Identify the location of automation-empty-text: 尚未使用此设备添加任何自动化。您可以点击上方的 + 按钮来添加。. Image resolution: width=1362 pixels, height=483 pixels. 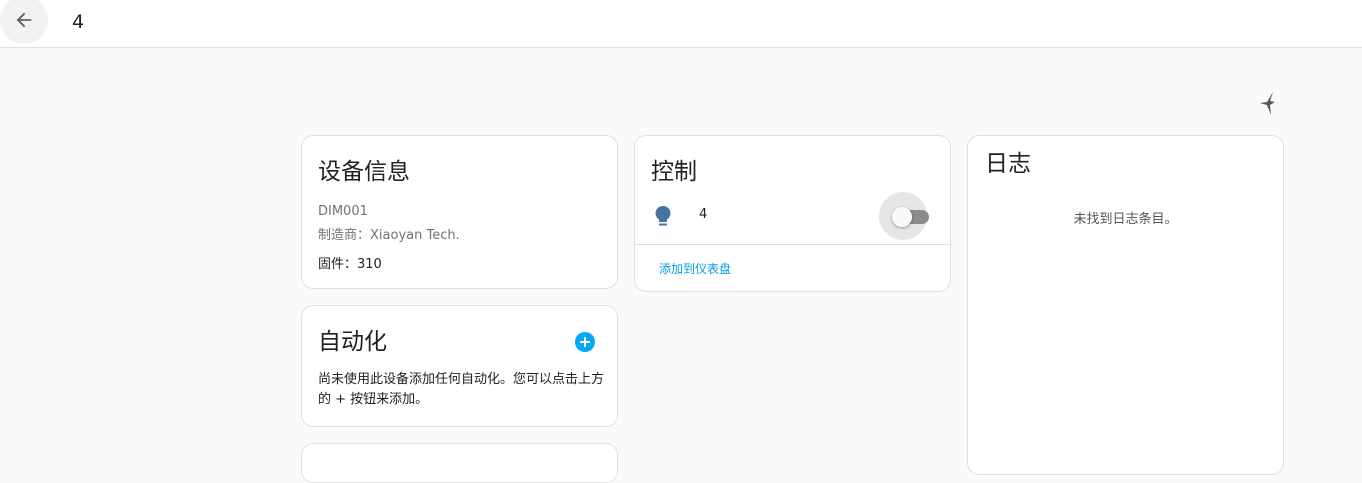
(461, 389).